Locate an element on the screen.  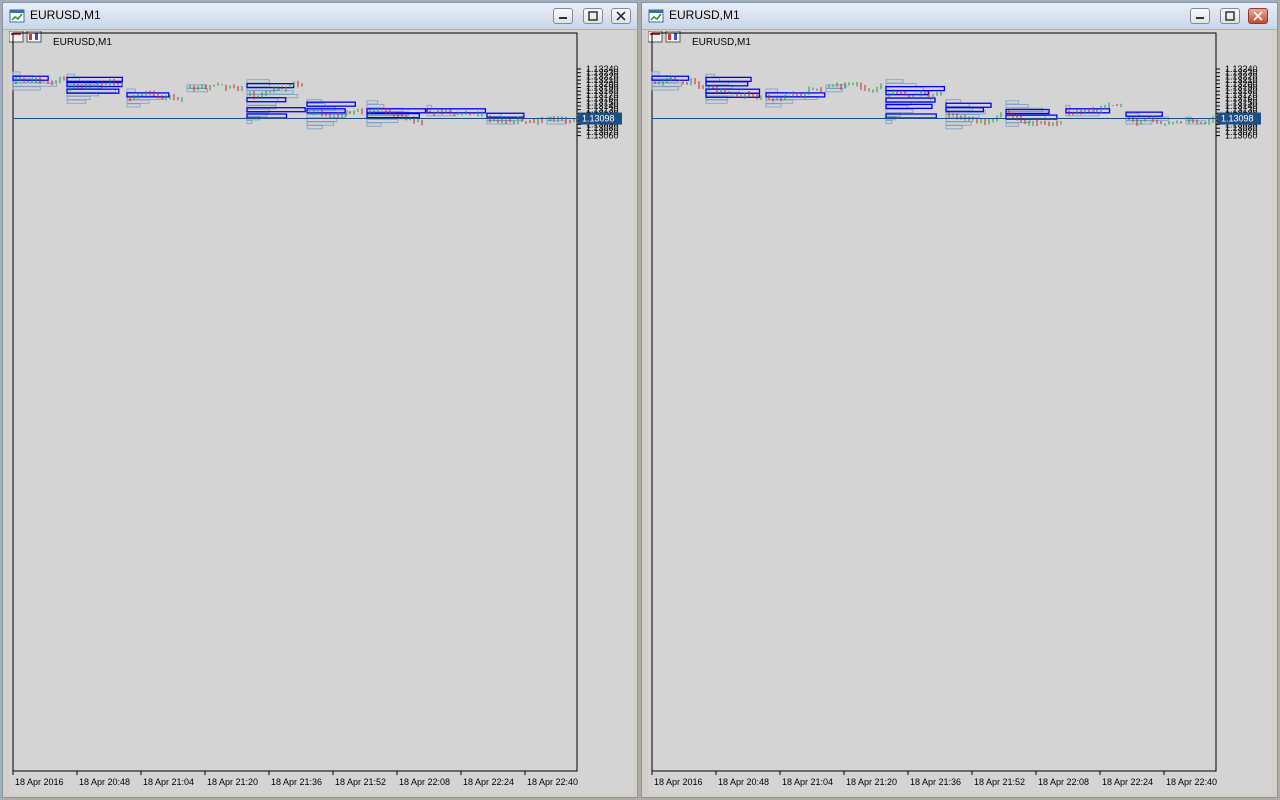
close-icon is located at coordinates (621, 16).